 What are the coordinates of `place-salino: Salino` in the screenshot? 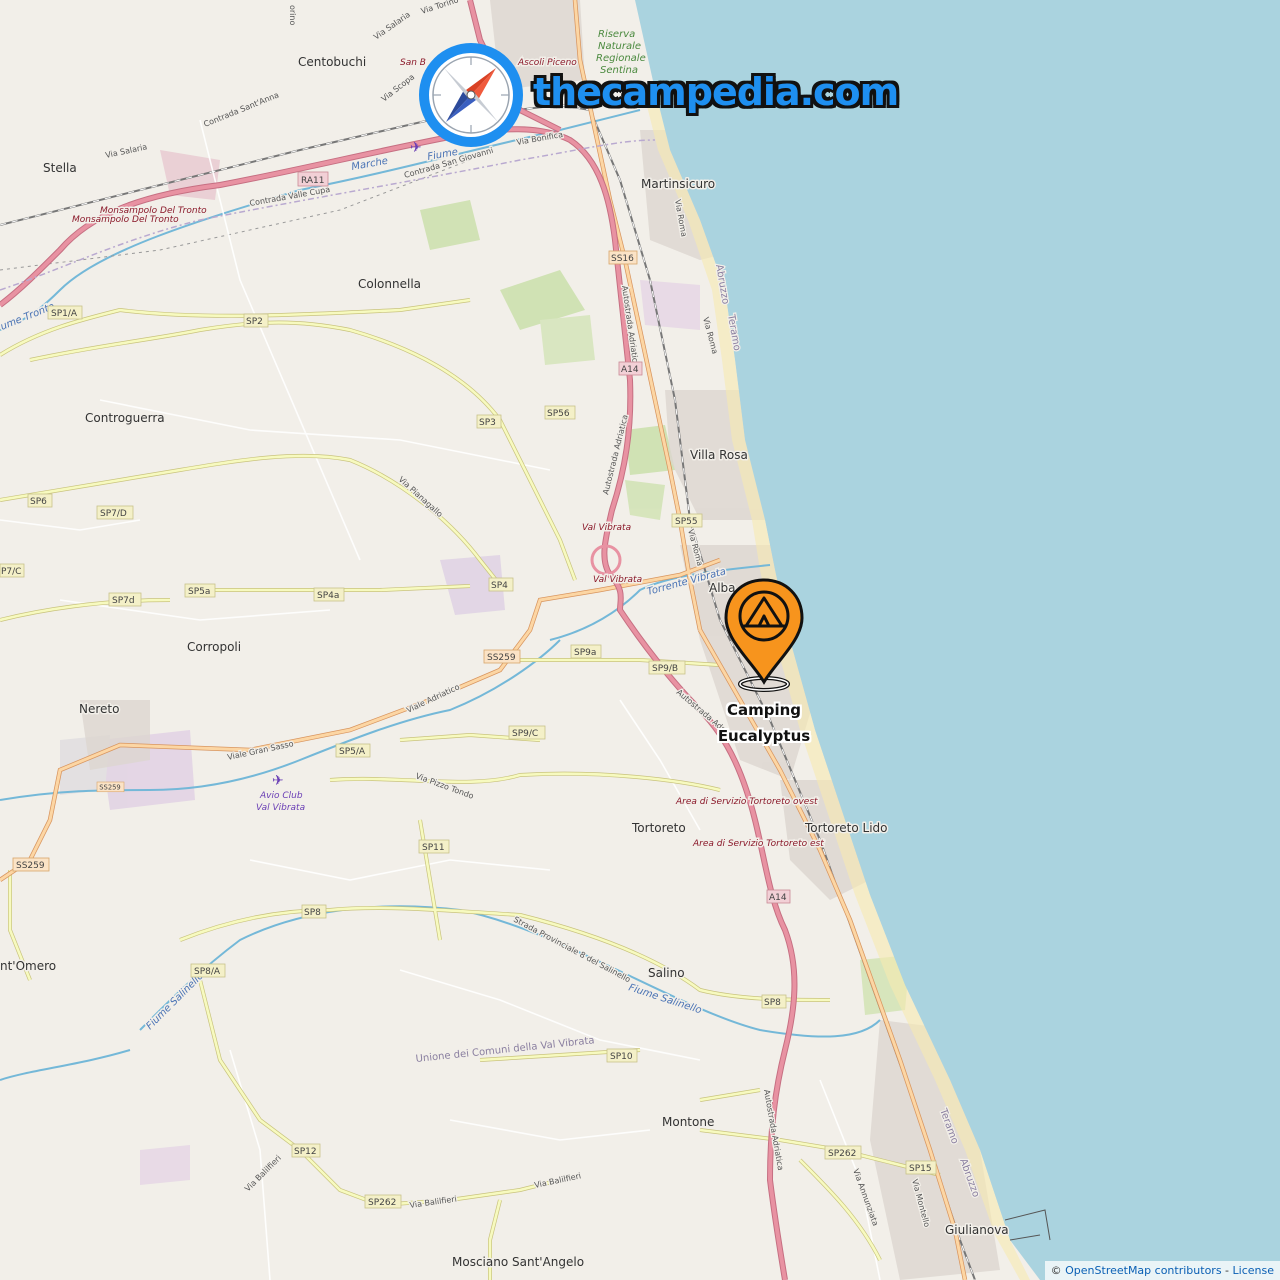 It's located at (666, 973).